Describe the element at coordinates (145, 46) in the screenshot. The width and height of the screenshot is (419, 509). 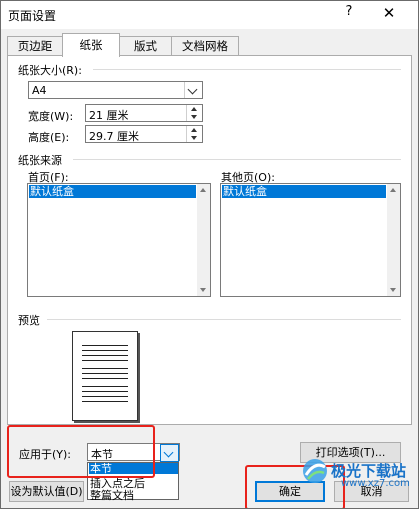
I see `tab-layout: 版式` at that location.